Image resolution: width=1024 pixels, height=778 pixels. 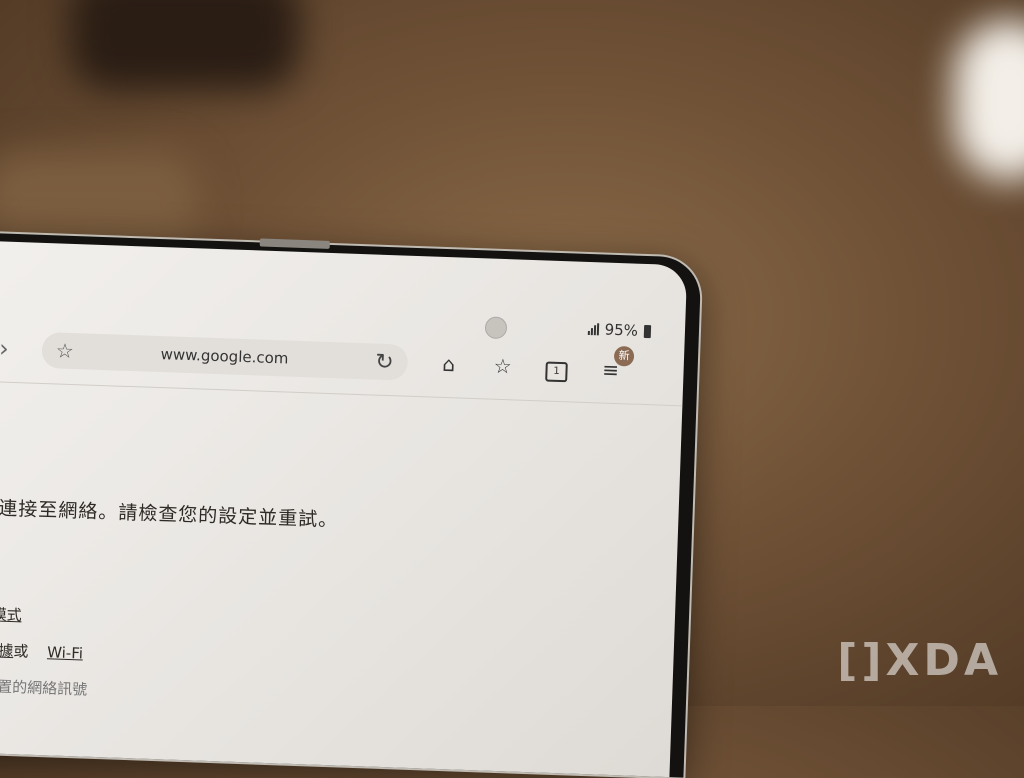 I want to click on battery-level: 95%, so click(x=621, y=330).